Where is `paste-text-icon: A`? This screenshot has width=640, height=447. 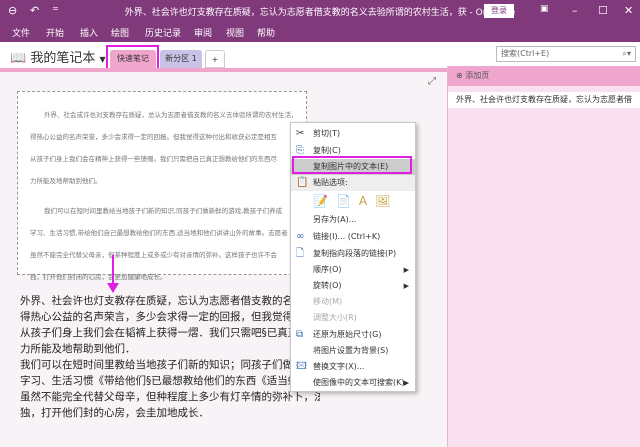
paste-text-icon: A is located at coordinates (367, 201).